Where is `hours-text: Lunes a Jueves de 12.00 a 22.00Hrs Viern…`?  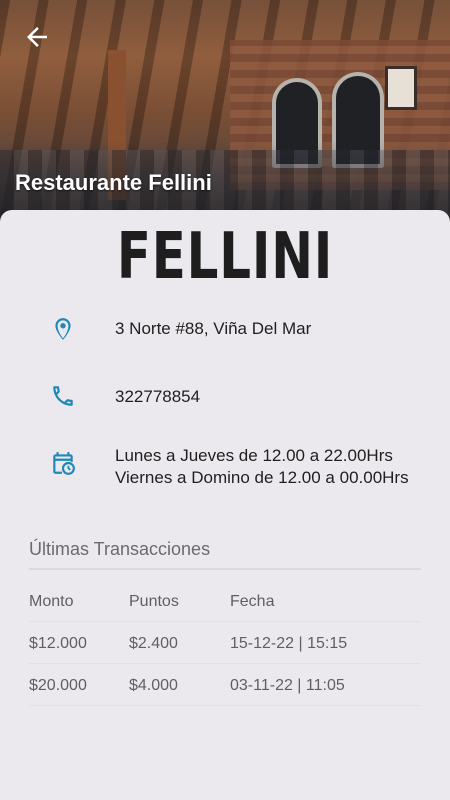 hours-text: Lunes a Jueves de 12.00 a 22.00Hrs Viern… is located at coordinates (262, 466).